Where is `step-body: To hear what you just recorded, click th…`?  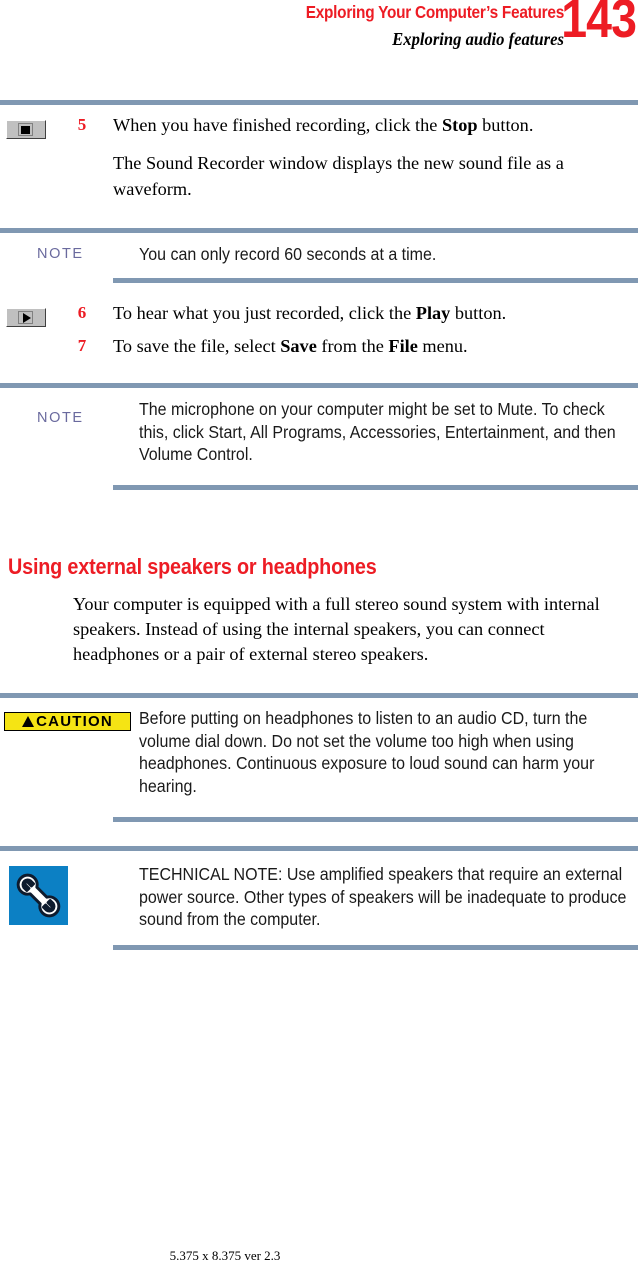
step-body: To hear what you just recorded, click th… is located at coordinates (375, 313).